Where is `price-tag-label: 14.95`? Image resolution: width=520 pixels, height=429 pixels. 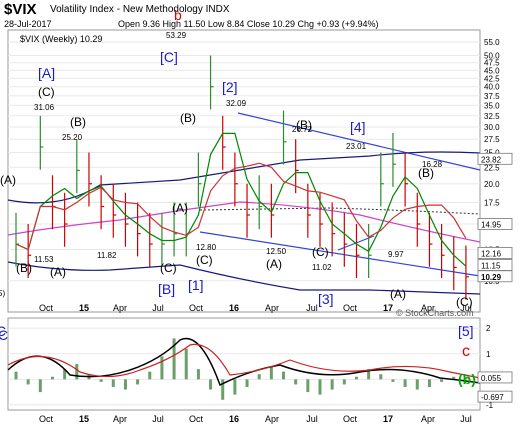 price-tag-label: 14.95 is located at coordinates (491, 224).